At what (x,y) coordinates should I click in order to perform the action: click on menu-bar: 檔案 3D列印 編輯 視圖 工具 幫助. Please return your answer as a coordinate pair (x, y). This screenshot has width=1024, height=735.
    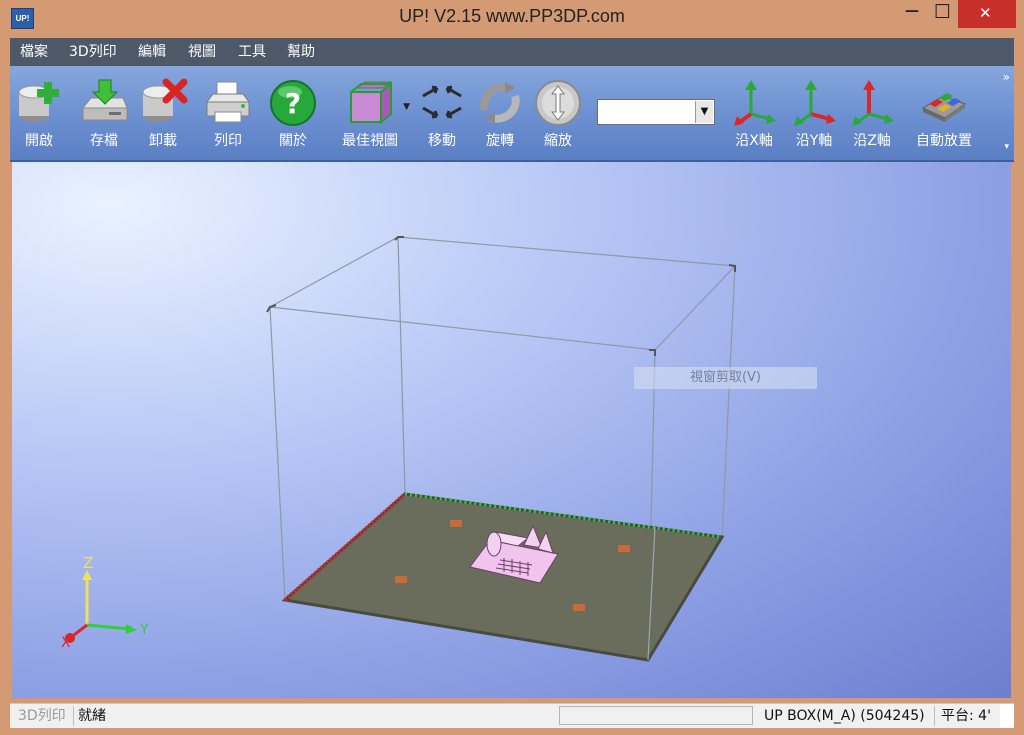
    Looking at the image, I should click on (512, 52).